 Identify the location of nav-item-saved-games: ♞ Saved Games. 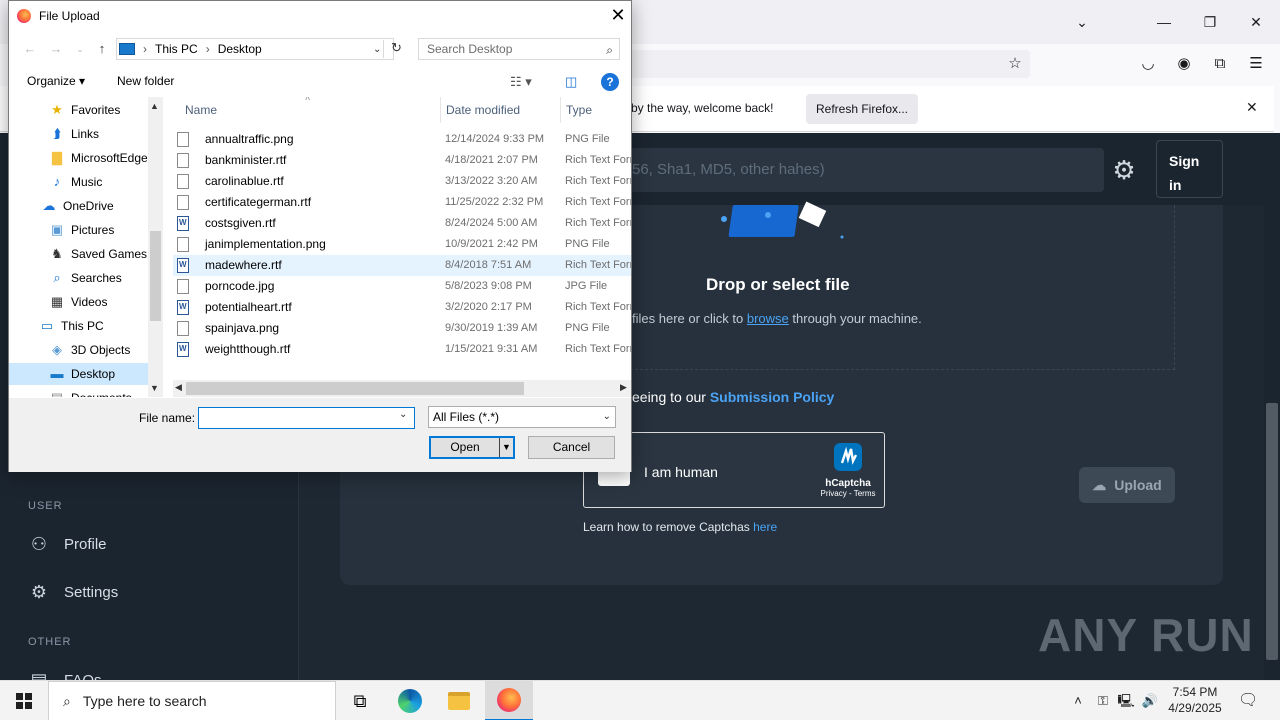
(78, 254).